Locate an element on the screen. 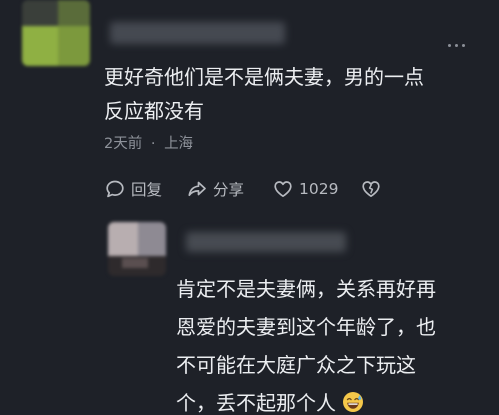 This screenshot has width=499, height=415. share-arrow-icon is located at coordinates (197, 189).